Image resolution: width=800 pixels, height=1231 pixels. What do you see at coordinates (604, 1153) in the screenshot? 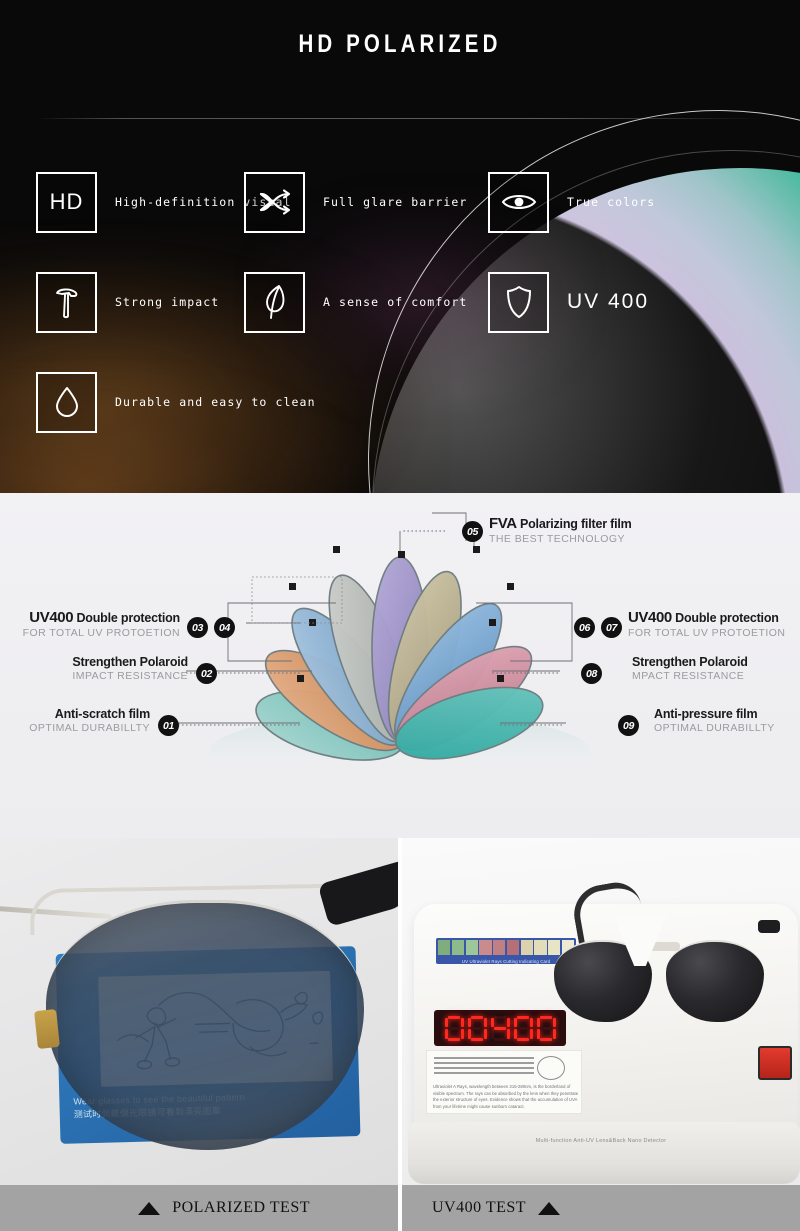
I see `detector-base` at bounding box center [604, 1153].